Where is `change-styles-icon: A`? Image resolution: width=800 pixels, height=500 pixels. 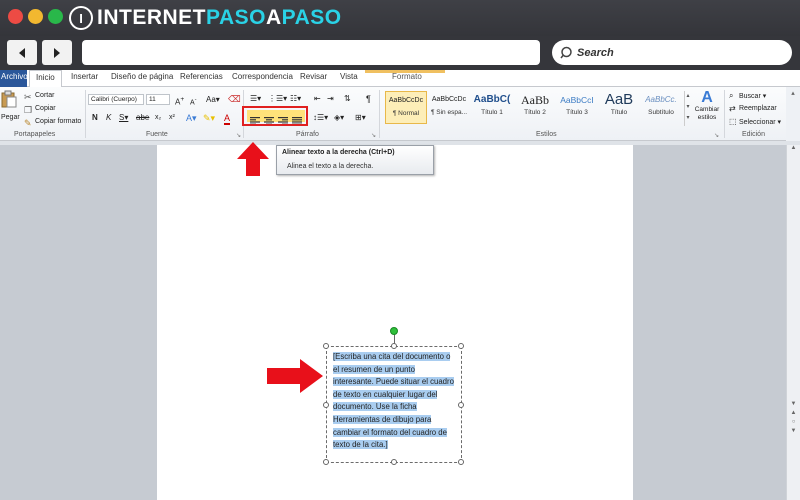 change-styles-icon: A is located at coordinates (707, 97).